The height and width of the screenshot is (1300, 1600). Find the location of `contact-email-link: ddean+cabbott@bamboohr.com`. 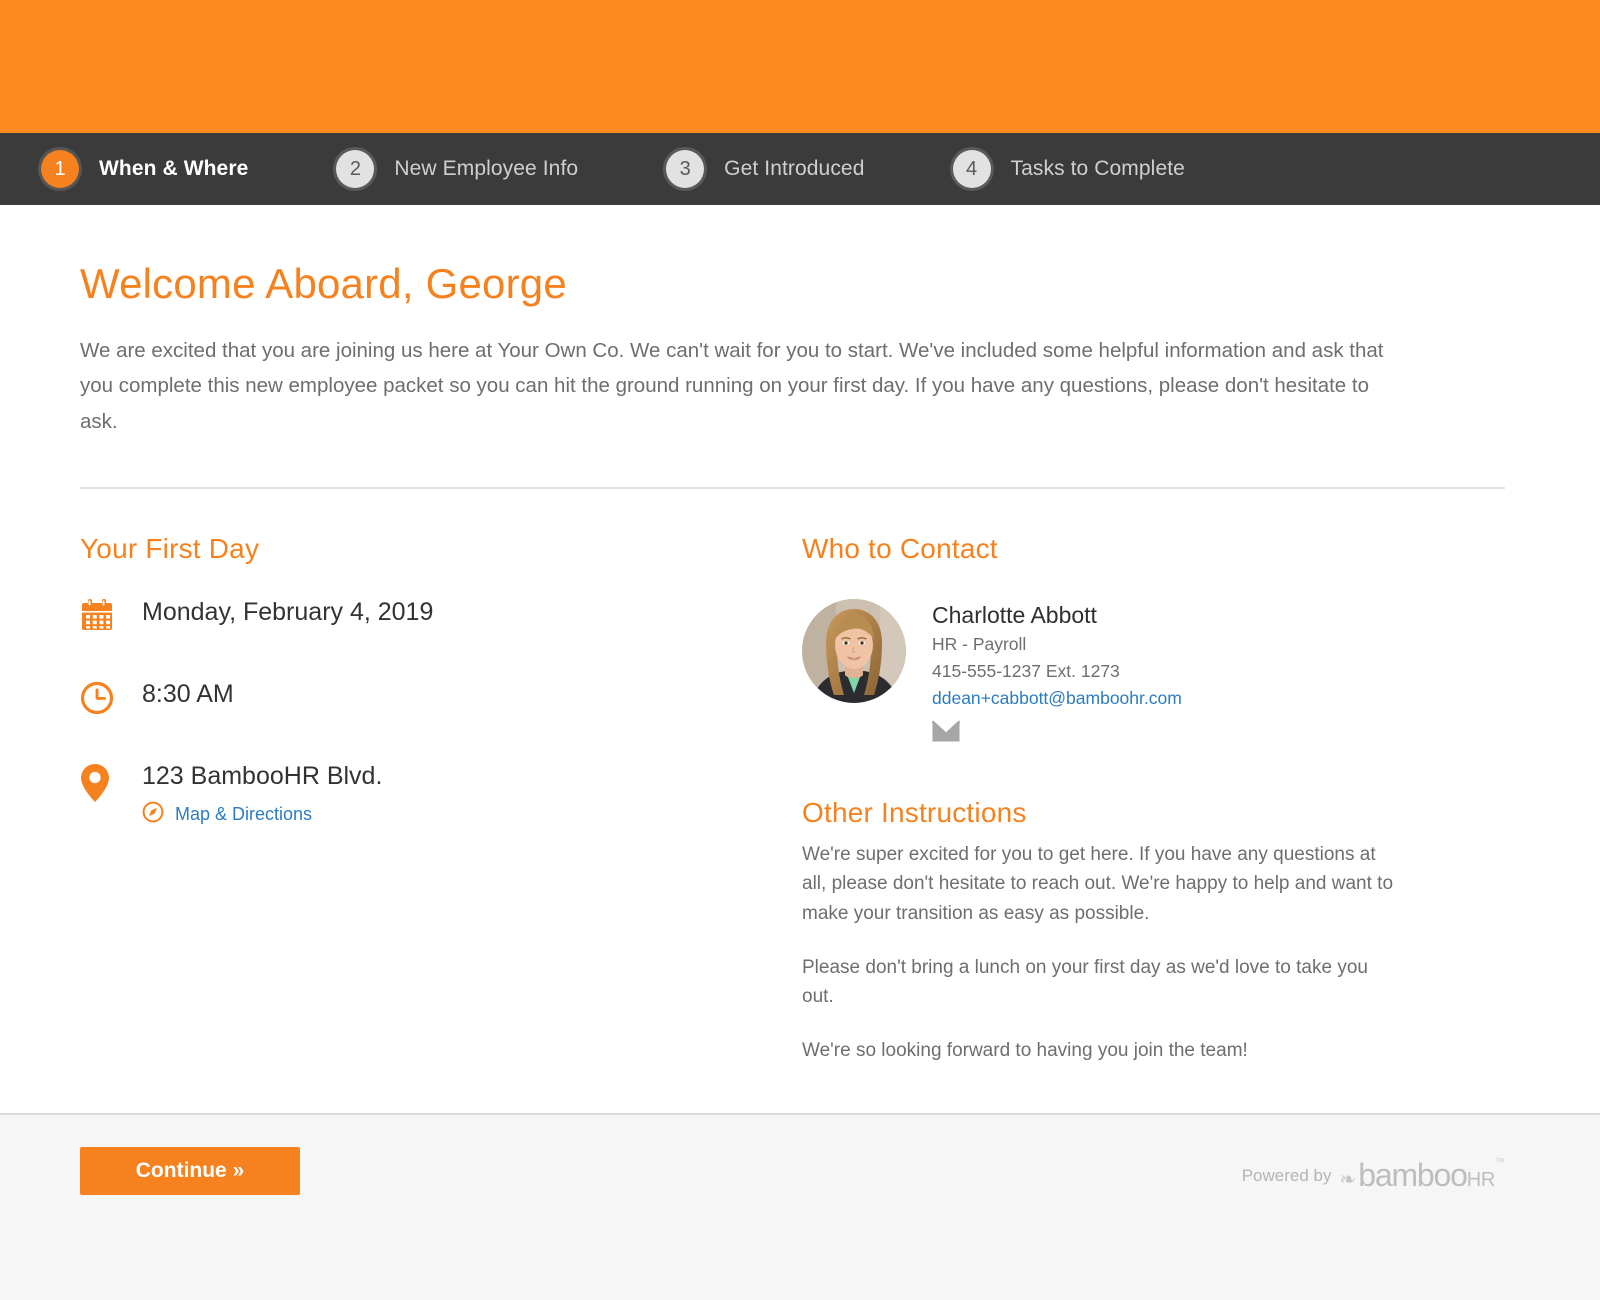

contact-email-link: ddean+cabbott@bamboohr.com is located at coordinates (1057, 698).